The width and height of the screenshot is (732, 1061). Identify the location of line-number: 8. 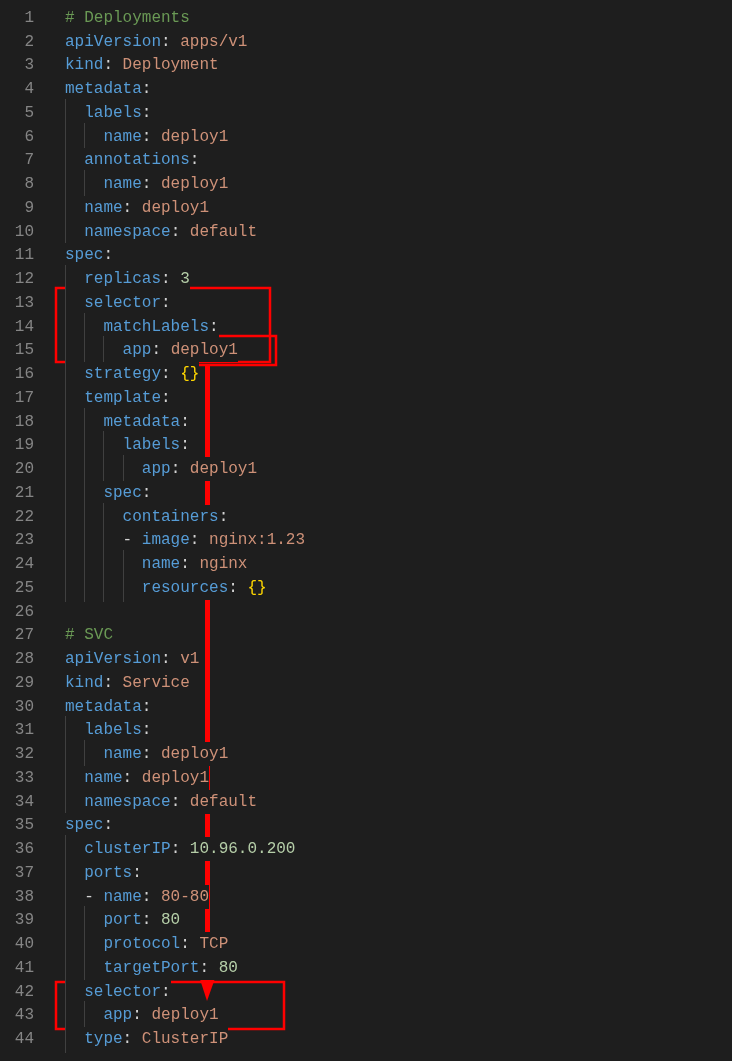
(28, 185).